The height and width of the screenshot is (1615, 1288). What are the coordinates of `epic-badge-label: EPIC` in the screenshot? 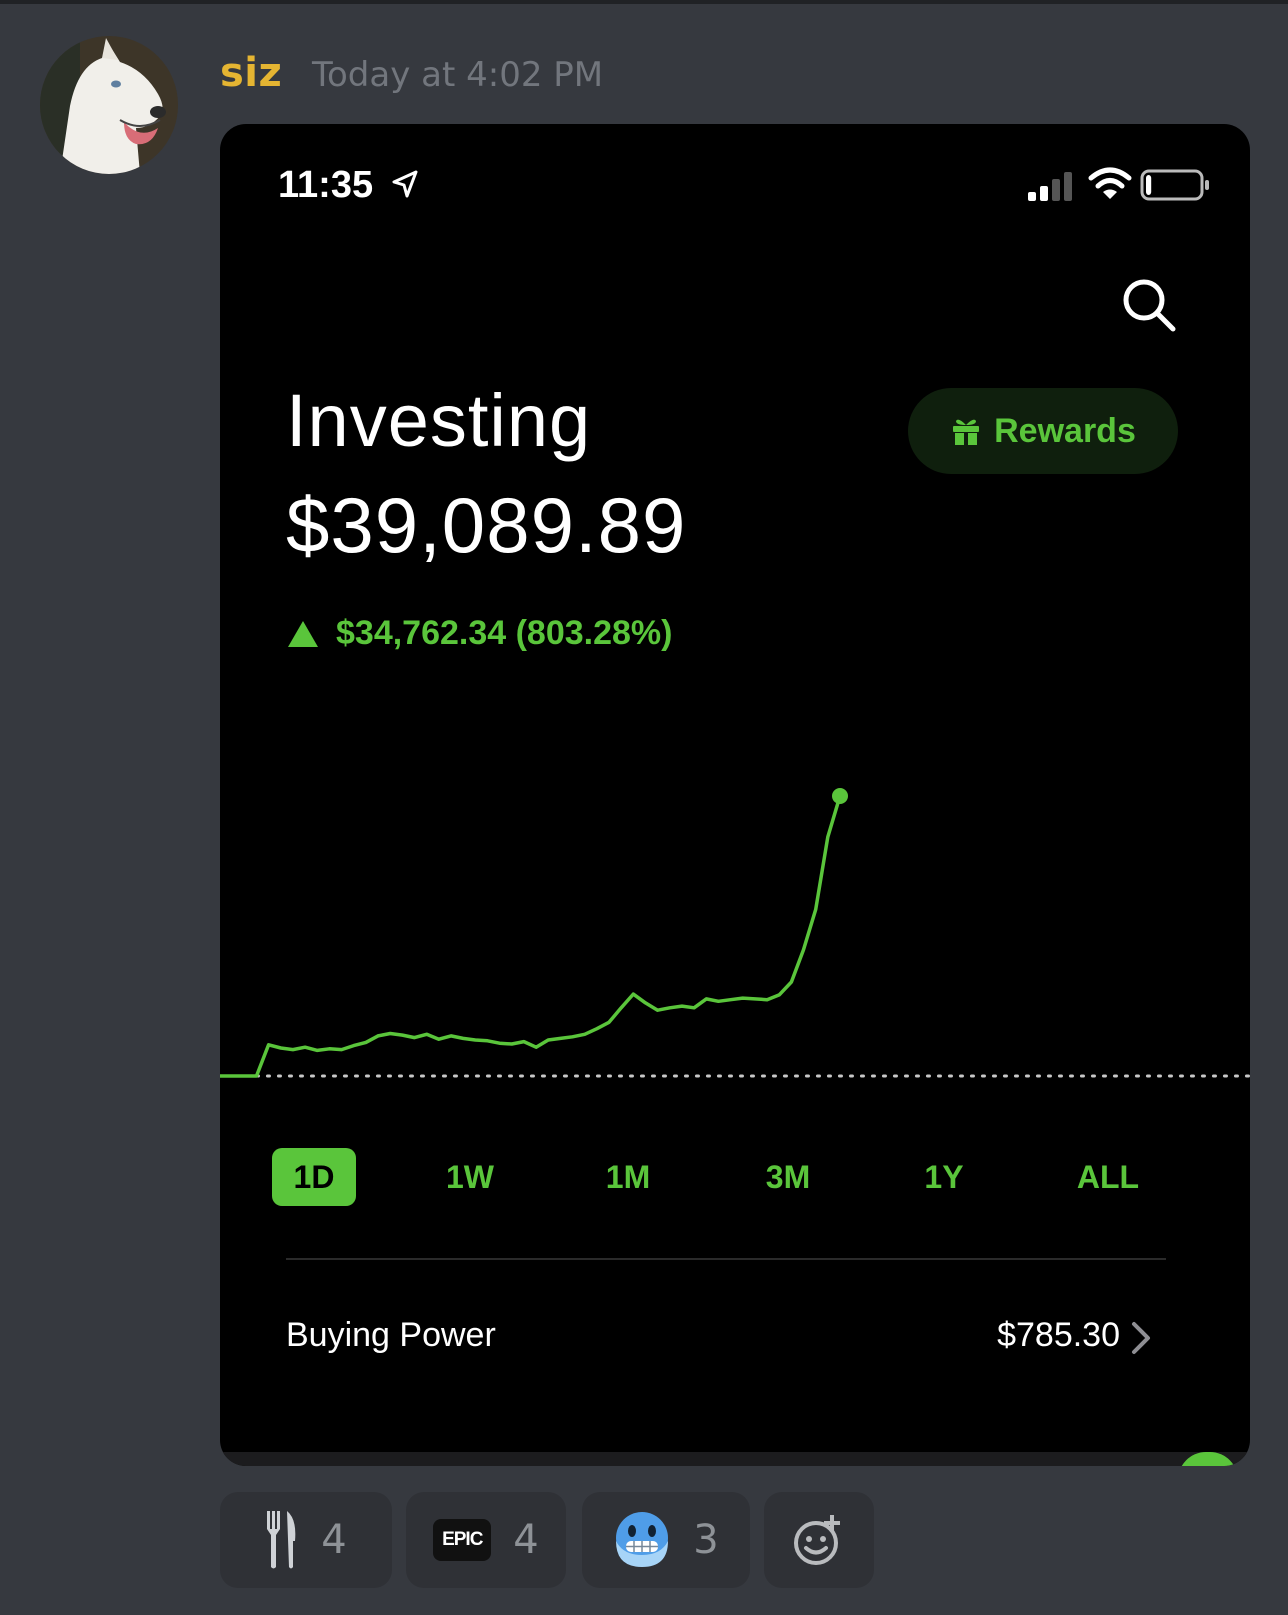 It's located at (462, 1539).